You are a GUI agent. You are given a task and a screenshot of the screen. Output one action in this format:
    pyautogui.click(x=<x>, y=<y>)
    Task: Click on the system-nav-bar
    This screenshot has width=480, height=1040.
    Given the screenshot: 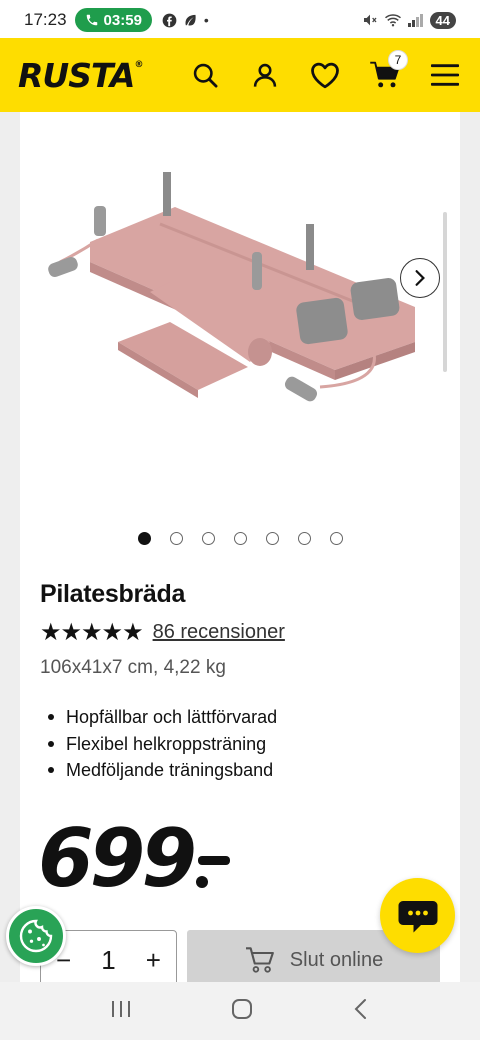 What is the action you would take?
    pyautogui.click(x=240, y=1011)
    